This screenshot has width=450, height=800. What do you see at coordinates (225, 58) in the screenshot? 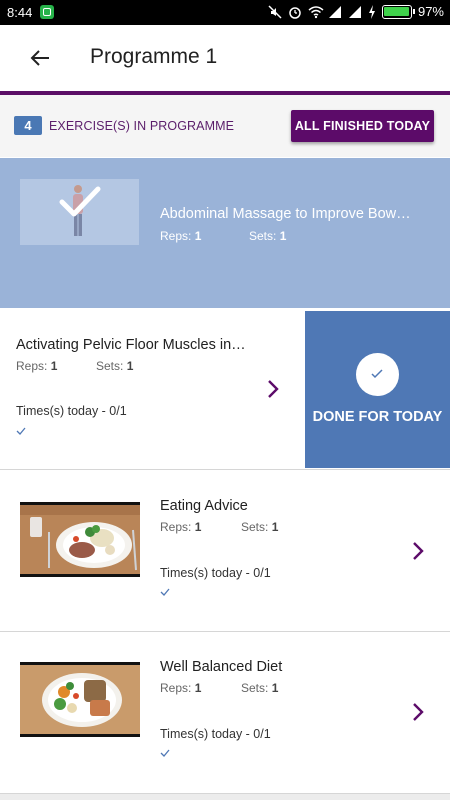
I see `app-bar: Programme 1` at bounding box center [225, 58].